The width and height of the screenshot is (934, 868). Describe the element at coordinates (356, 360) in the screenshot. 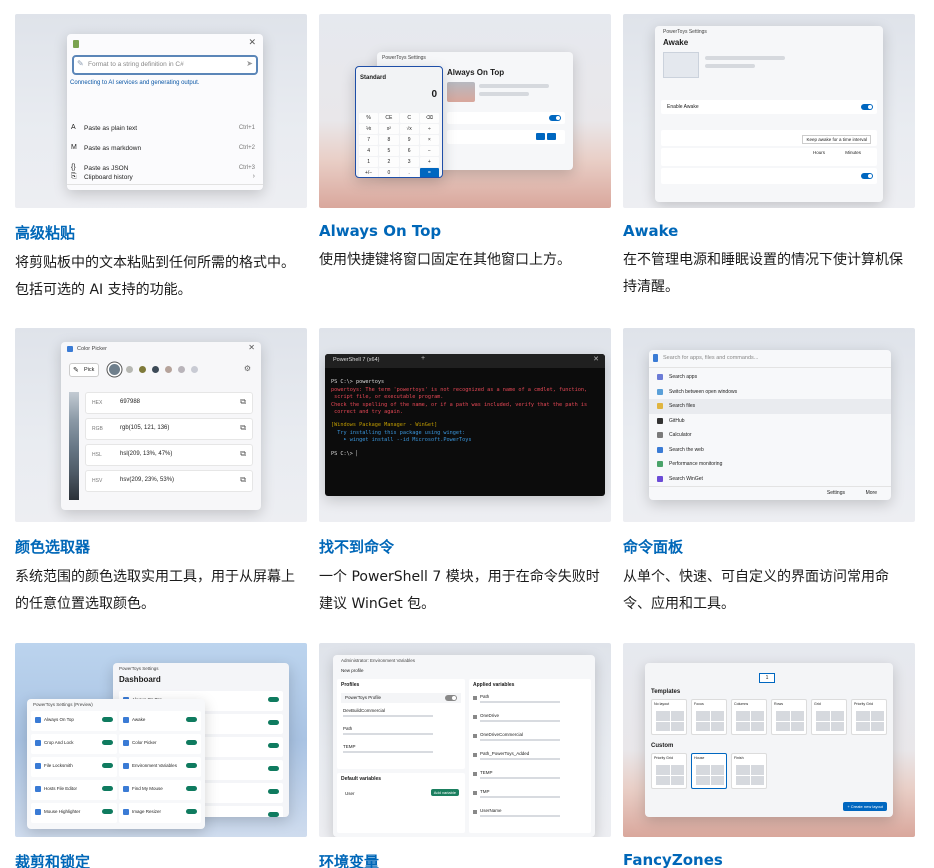

I see `terminal-tab: PowerShell 7 (x64)` at that location.